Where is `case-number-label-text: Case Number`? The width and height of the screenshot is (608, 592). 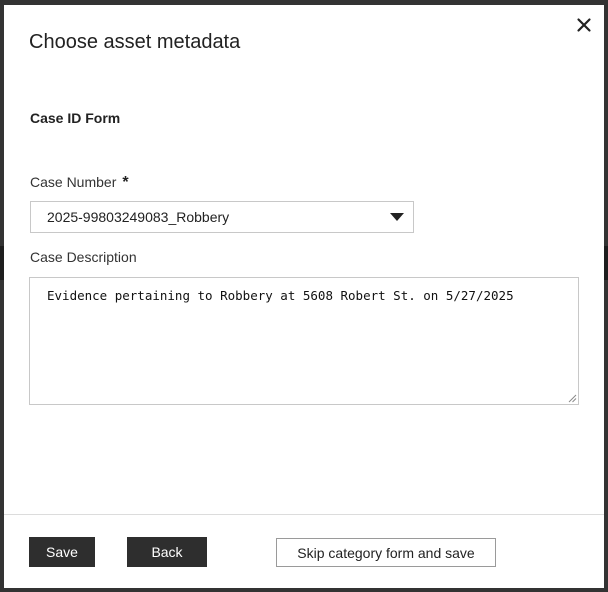 case-number-label-text: Case Number is located at coordinates (73, 182).